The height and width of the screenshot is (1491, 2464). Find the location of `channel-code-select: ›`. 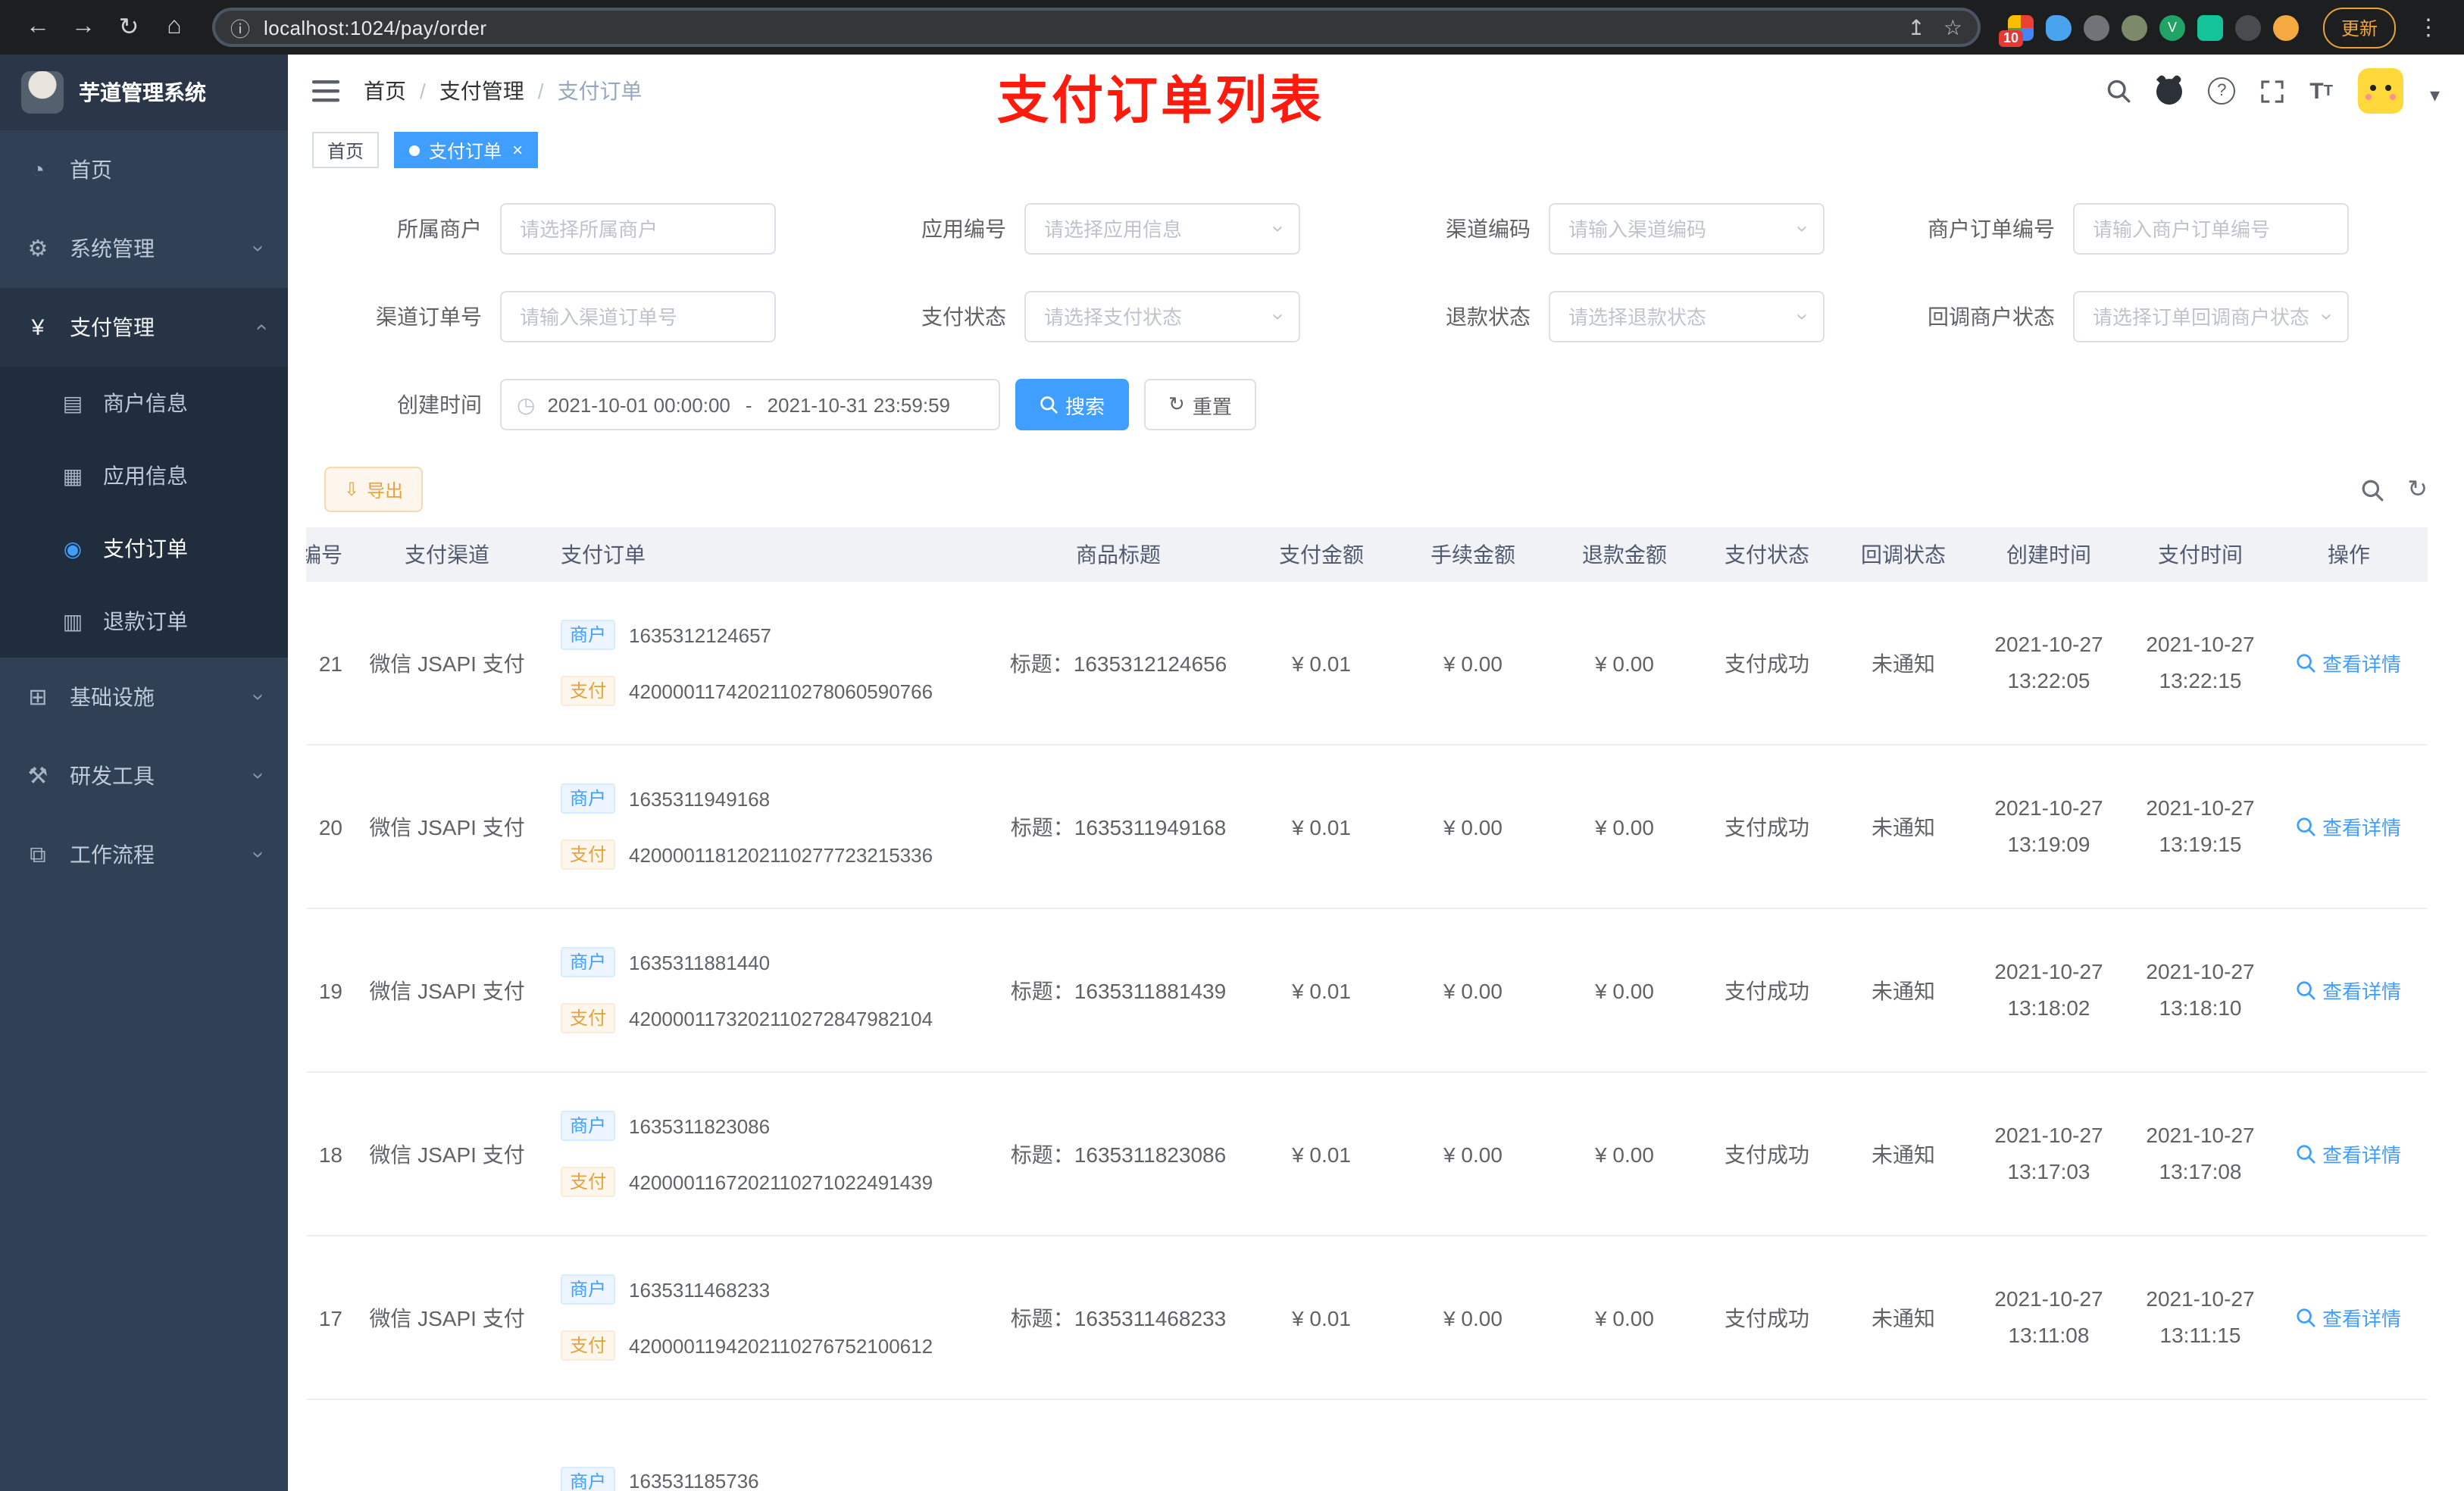

channel-code-select: › is located at coordinates (1687, 229).